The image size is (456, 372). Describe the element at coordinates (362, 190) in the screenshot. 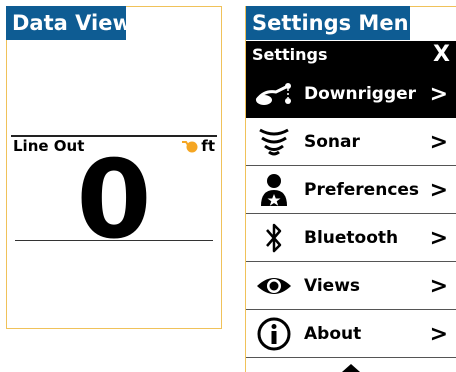

I see `menu-item-label: Preferences` at that location.